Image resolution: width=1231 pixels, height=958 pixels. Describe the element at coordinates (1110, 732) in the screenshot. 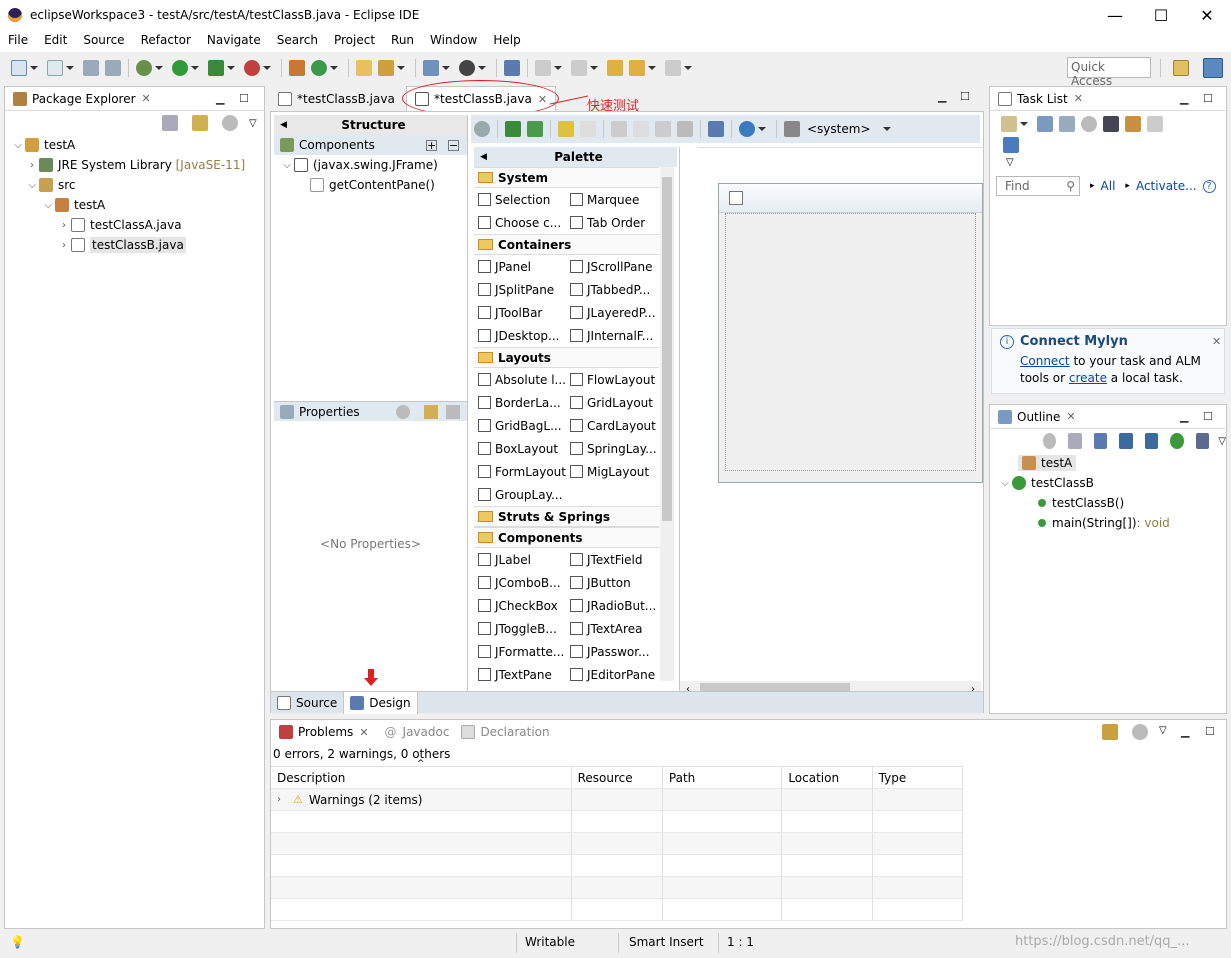

I see `filter-icon` at that location.